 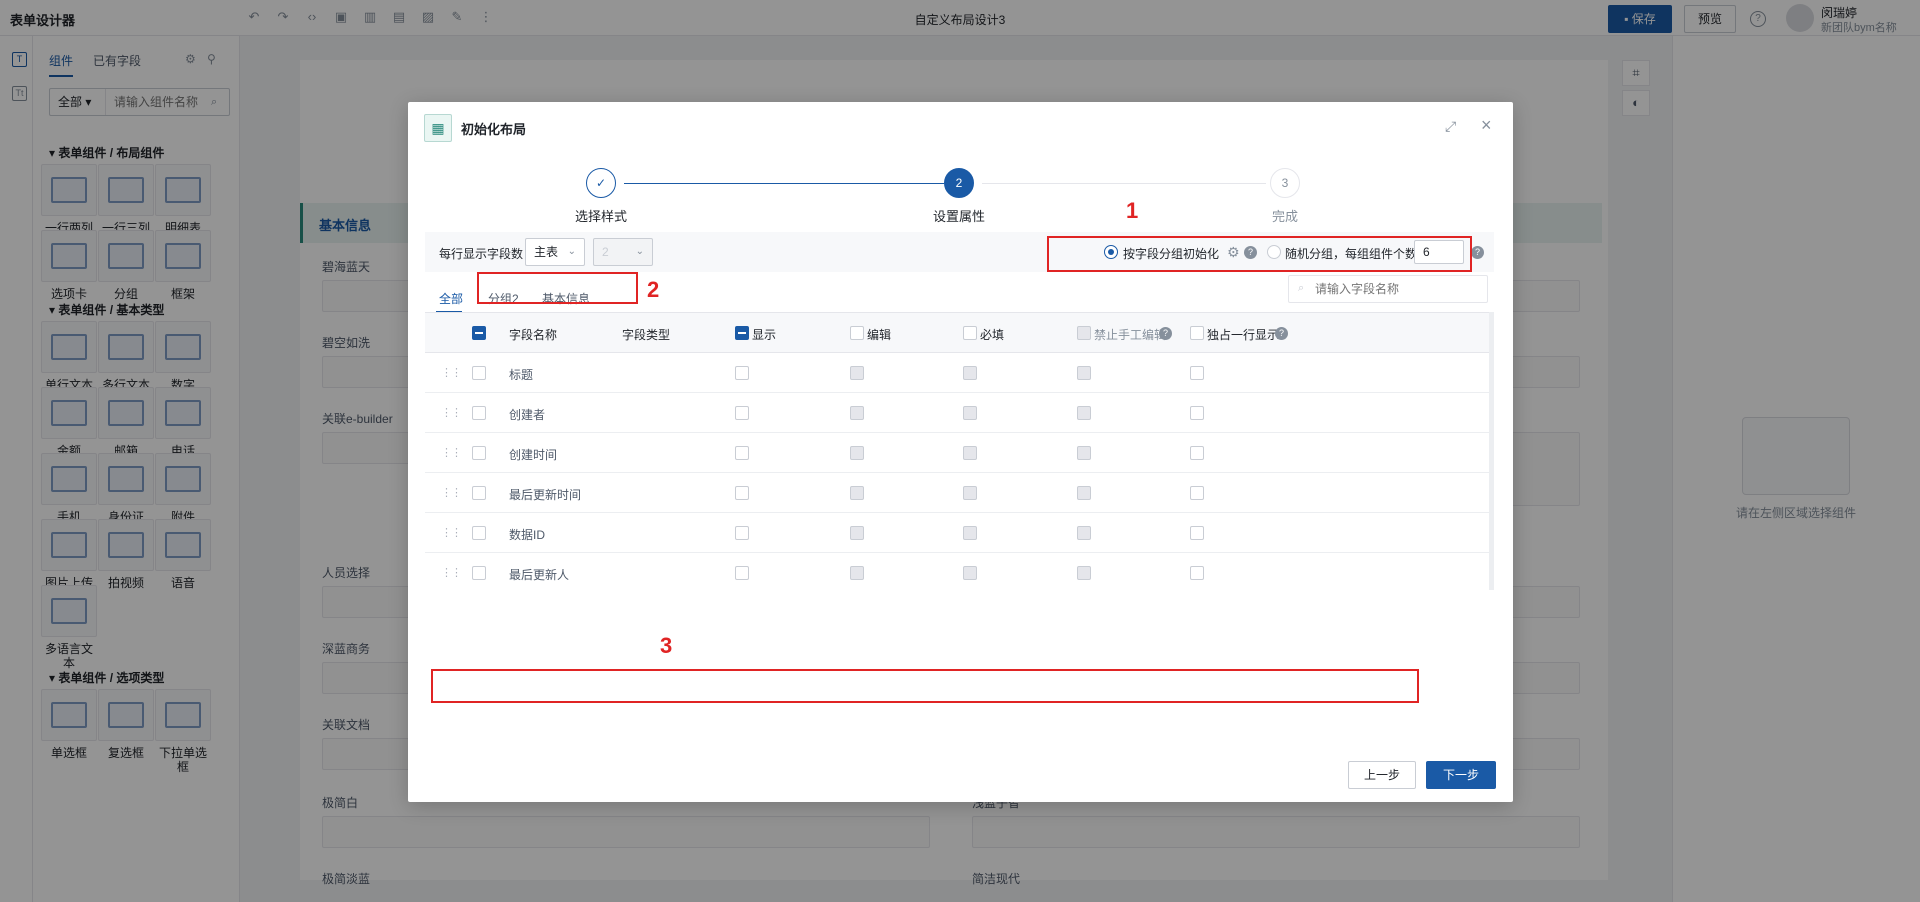 What do you see at coordinates (527, 415) in the screenshot?
I see `field-name: 创建者` at bounding box center [527, 415].